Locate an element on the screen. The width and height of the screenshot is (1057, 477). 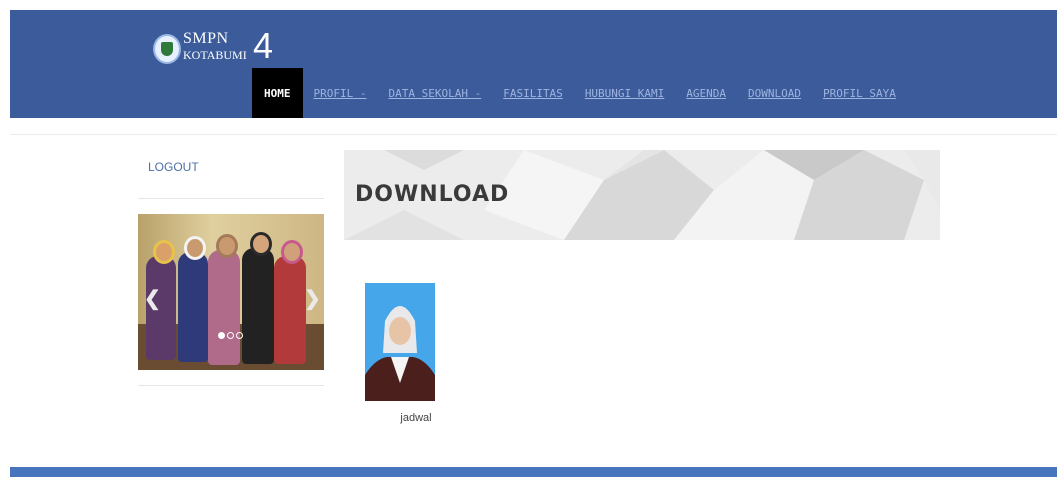
header-divider is located at coordinates (533, 134).